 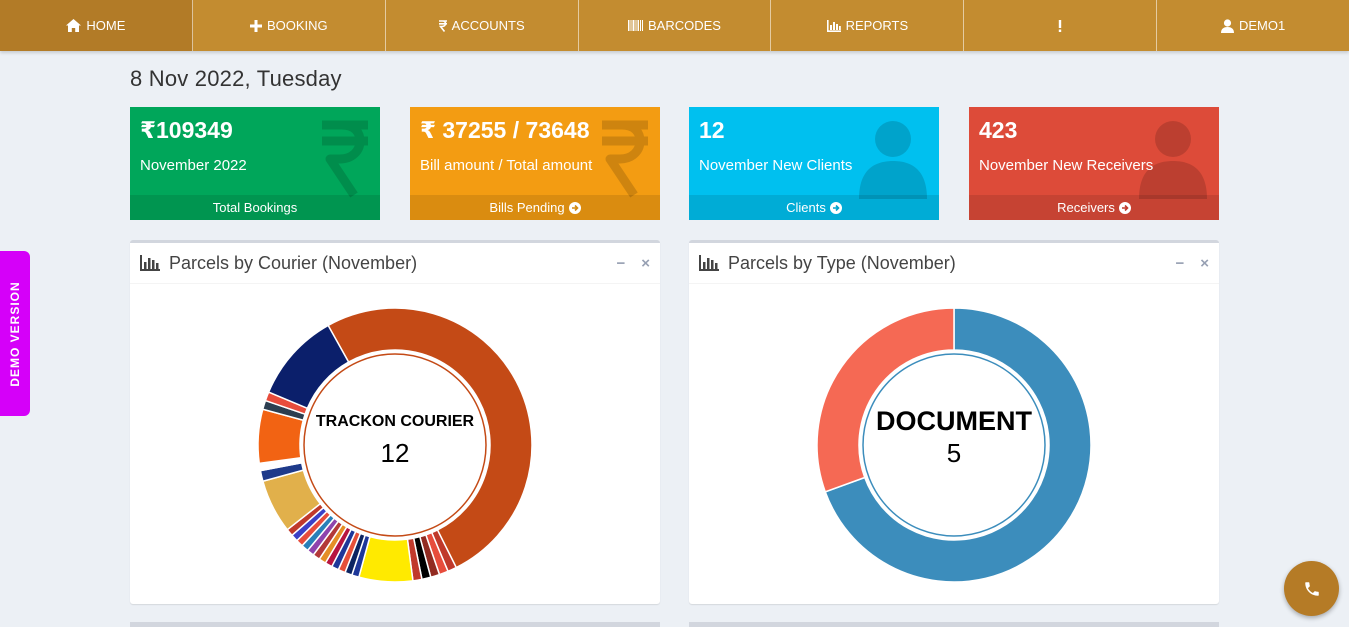 I want to click on plus-icon, so click(x=255, y=25).